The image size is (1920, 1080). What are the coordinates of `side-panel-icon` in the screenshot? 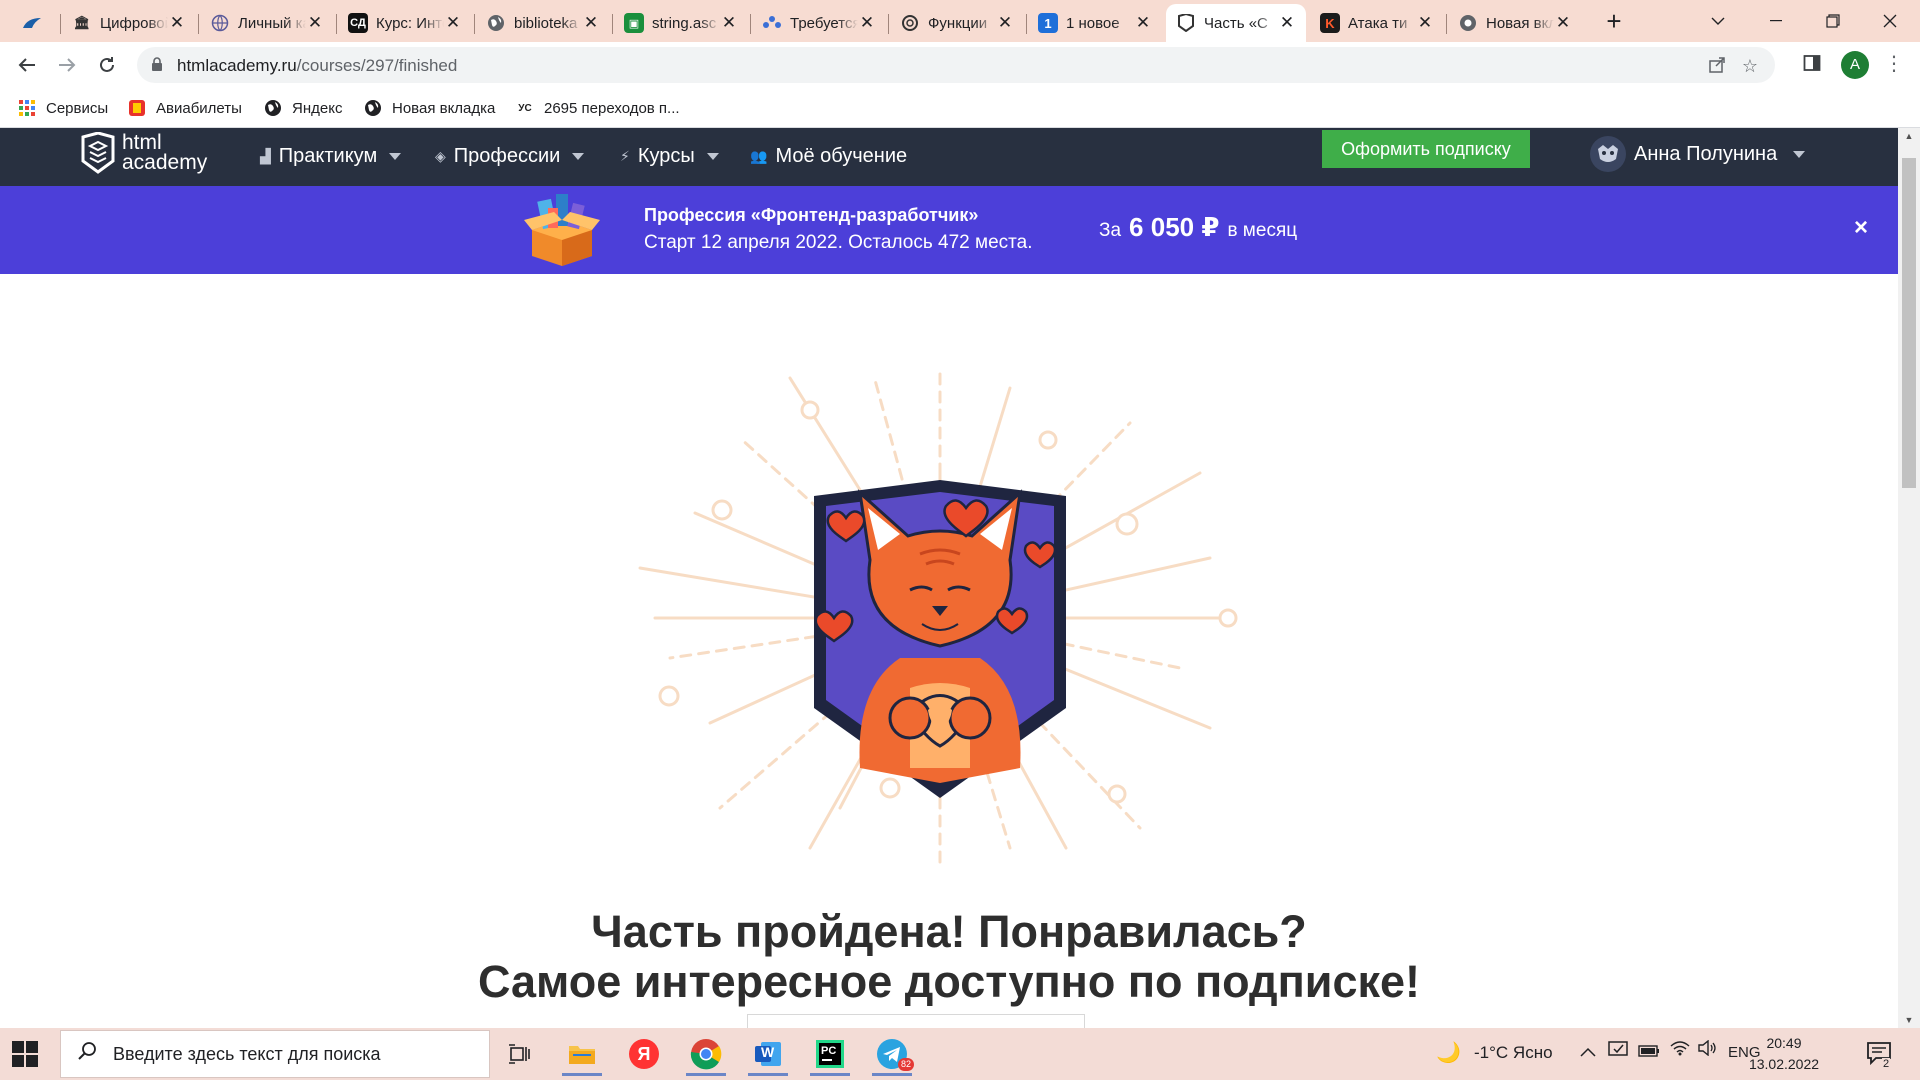 It's located at (1812, 64).